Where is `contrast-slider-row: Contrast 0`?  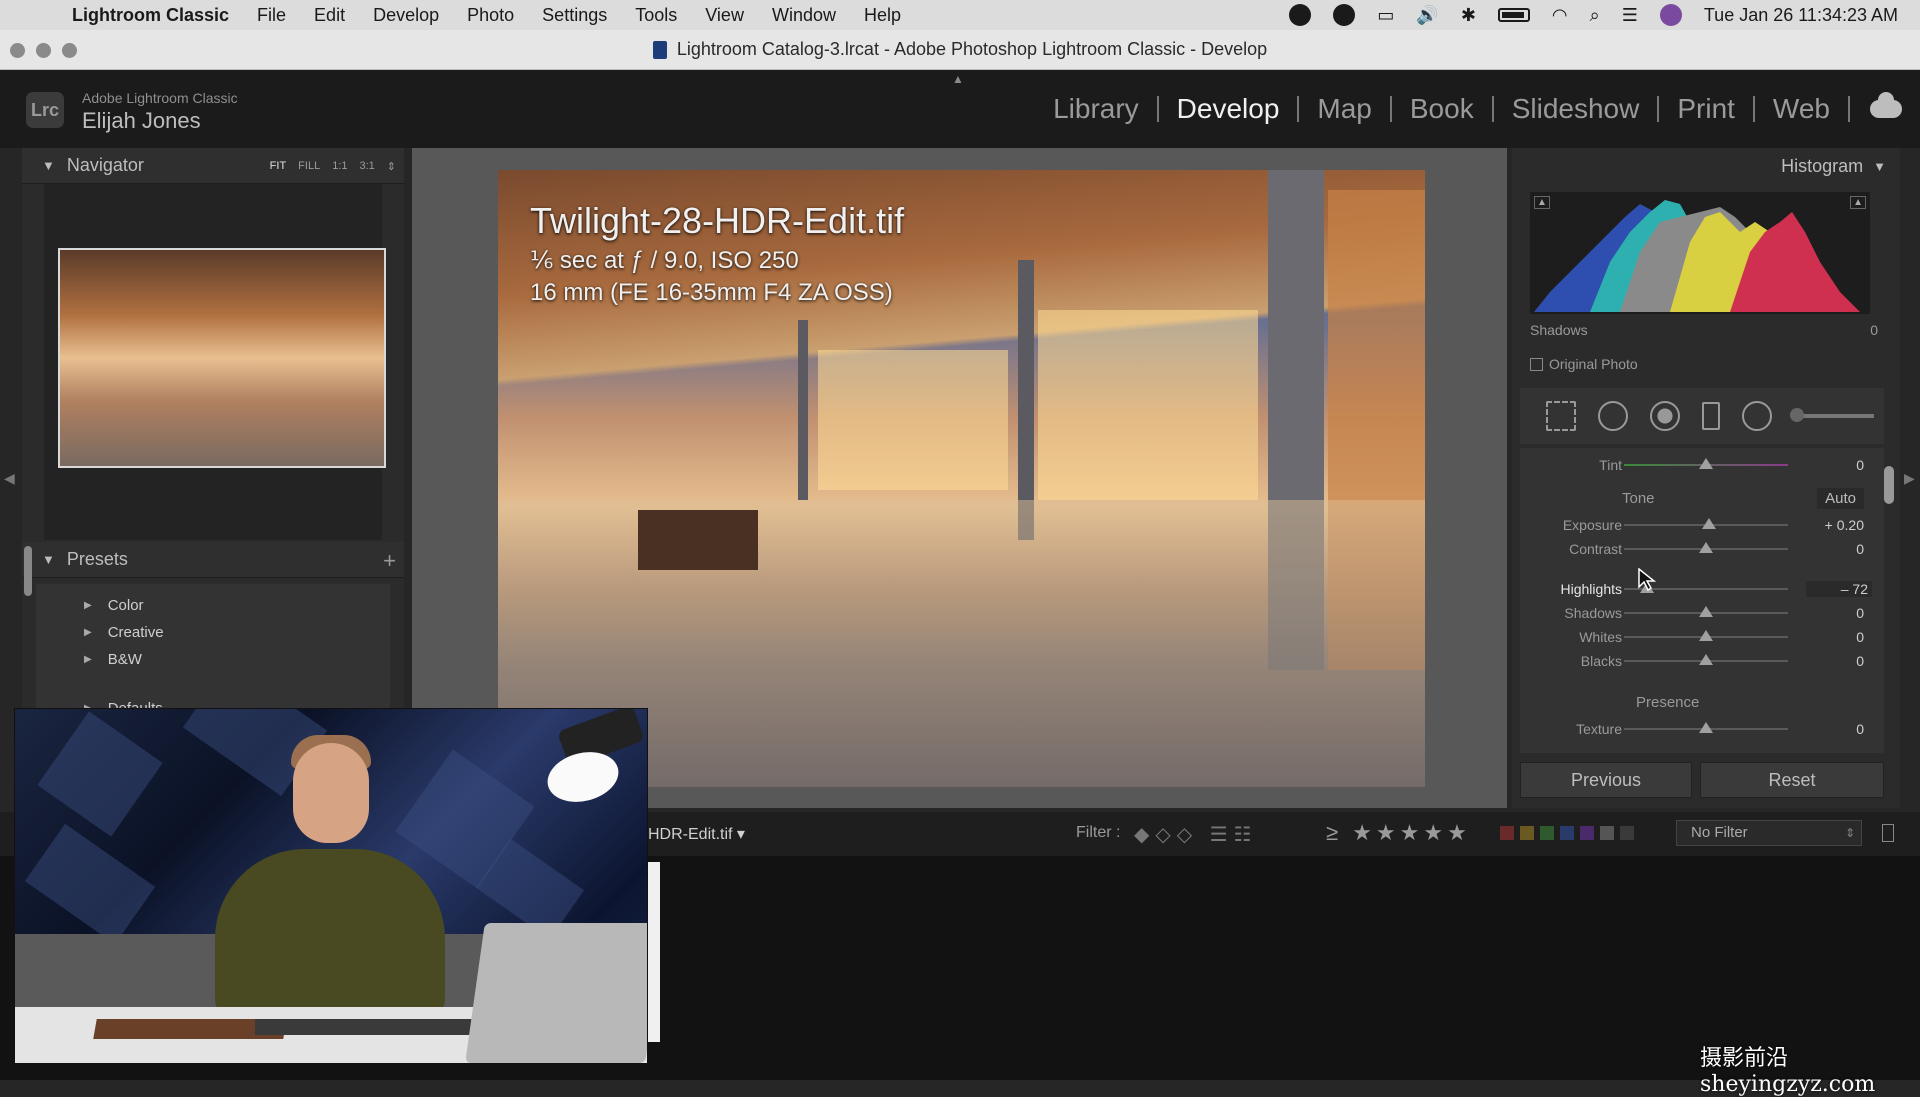
contrast-slider-row: Contrast 0 is located at coordinates (1702, 549).